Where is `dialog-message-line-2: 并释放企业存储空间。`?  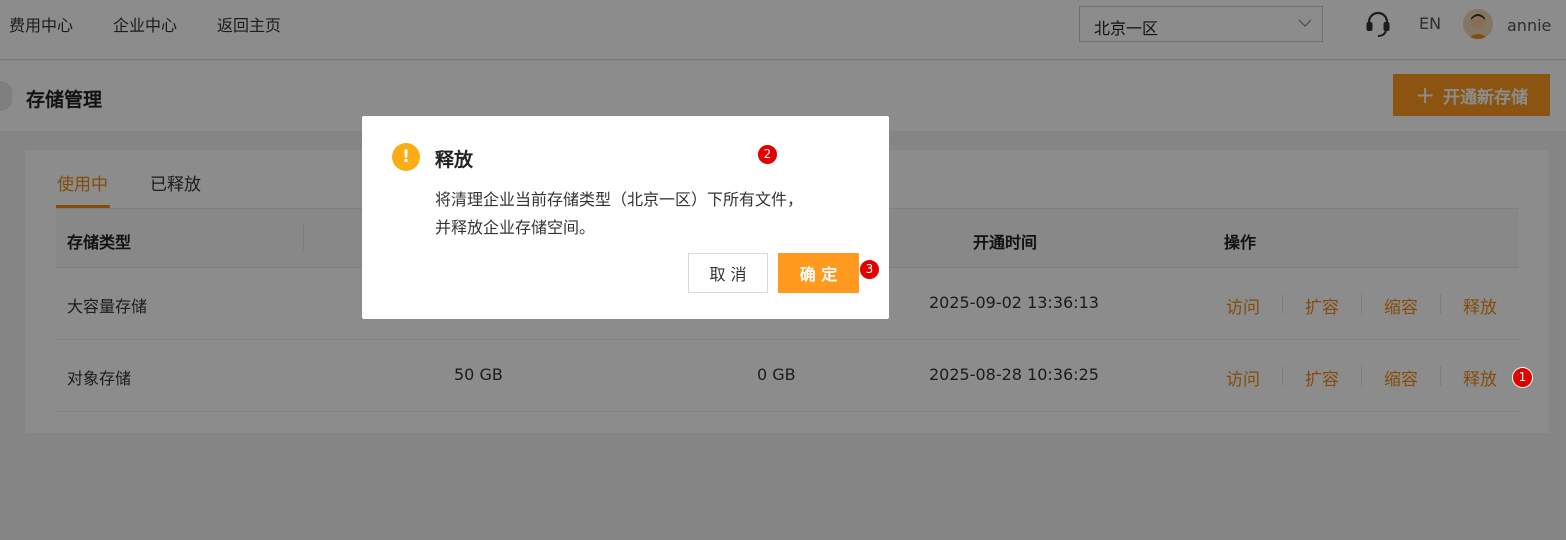 dialog-message-line-2: 并释放企业存储空间。 is located at coordinates (515, 227).